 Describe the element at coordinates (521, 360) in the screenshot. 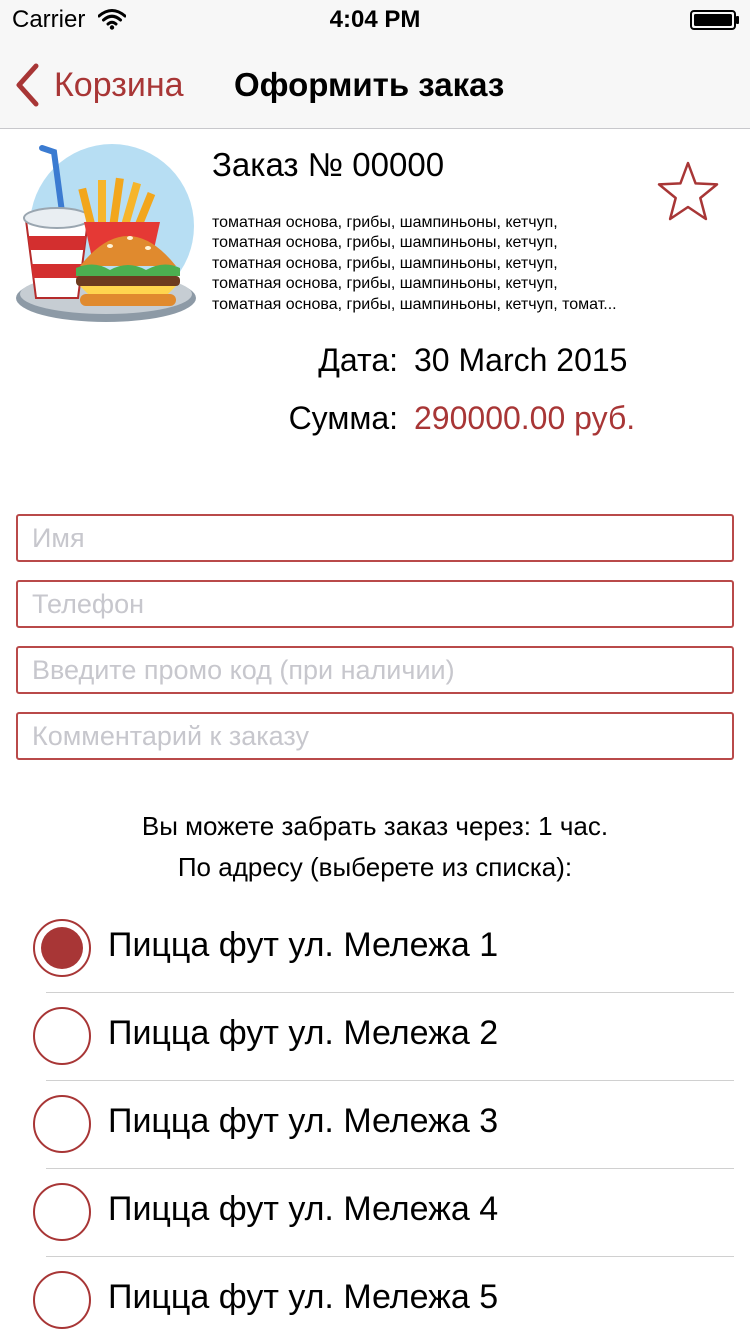

I see `date-value: 30 March 2015` at that location.